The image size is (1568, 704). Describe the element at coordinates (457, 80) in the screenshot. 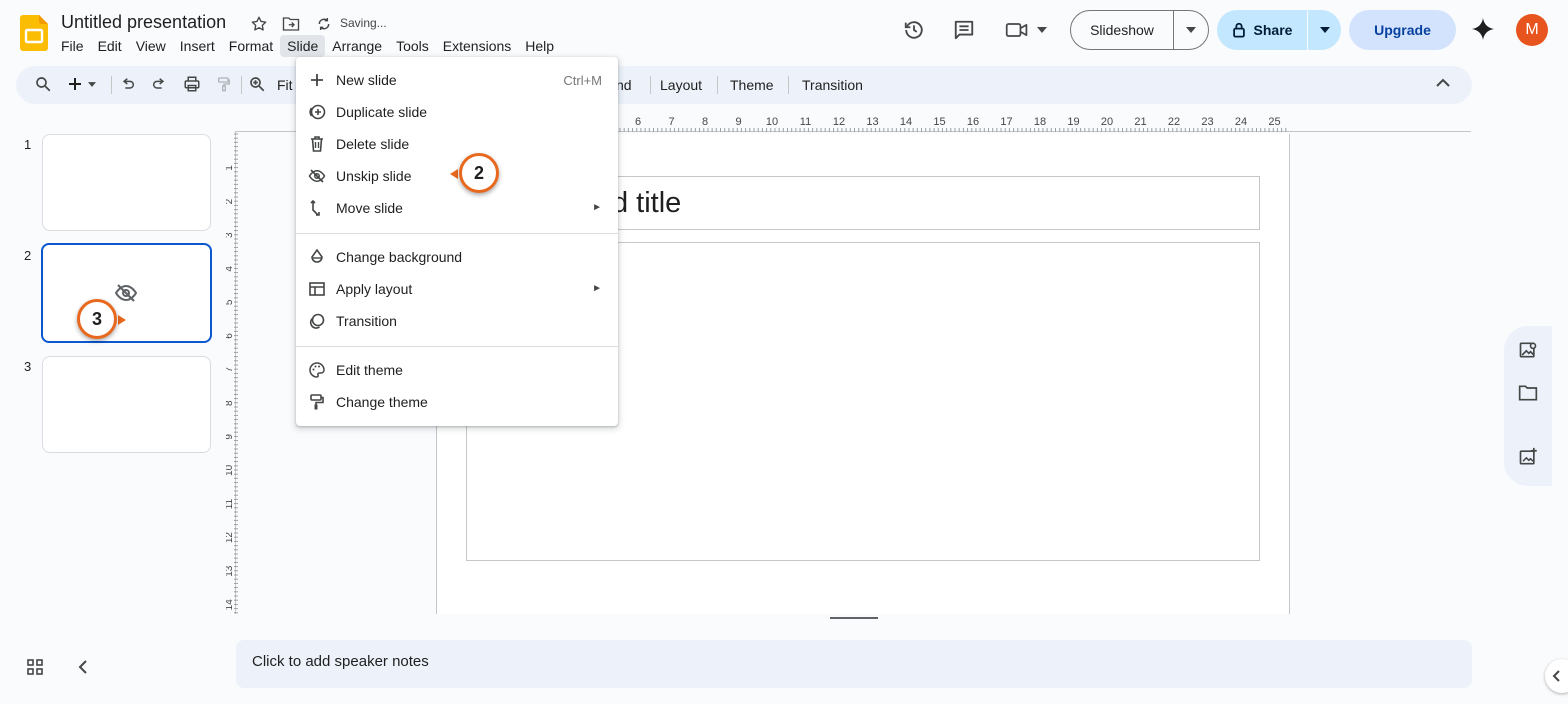

I see `menuitem-new-slide: New slide Ctrl+M` at that location.